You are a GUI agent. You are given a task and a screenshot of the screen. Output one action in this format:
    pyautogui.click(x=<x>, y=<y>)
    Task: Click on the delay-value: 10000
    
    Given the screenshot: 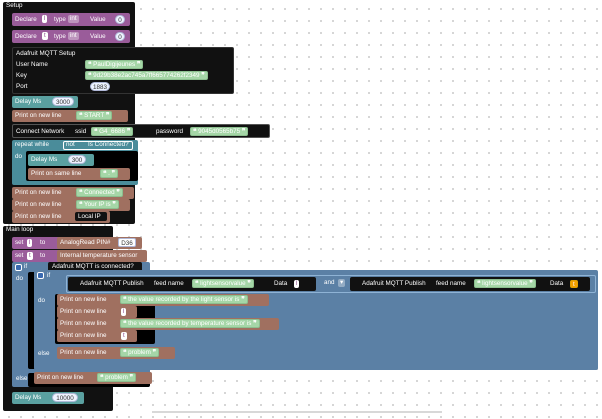 What is the action you would take?
    pyautogui.click(x=65, y=397)
    